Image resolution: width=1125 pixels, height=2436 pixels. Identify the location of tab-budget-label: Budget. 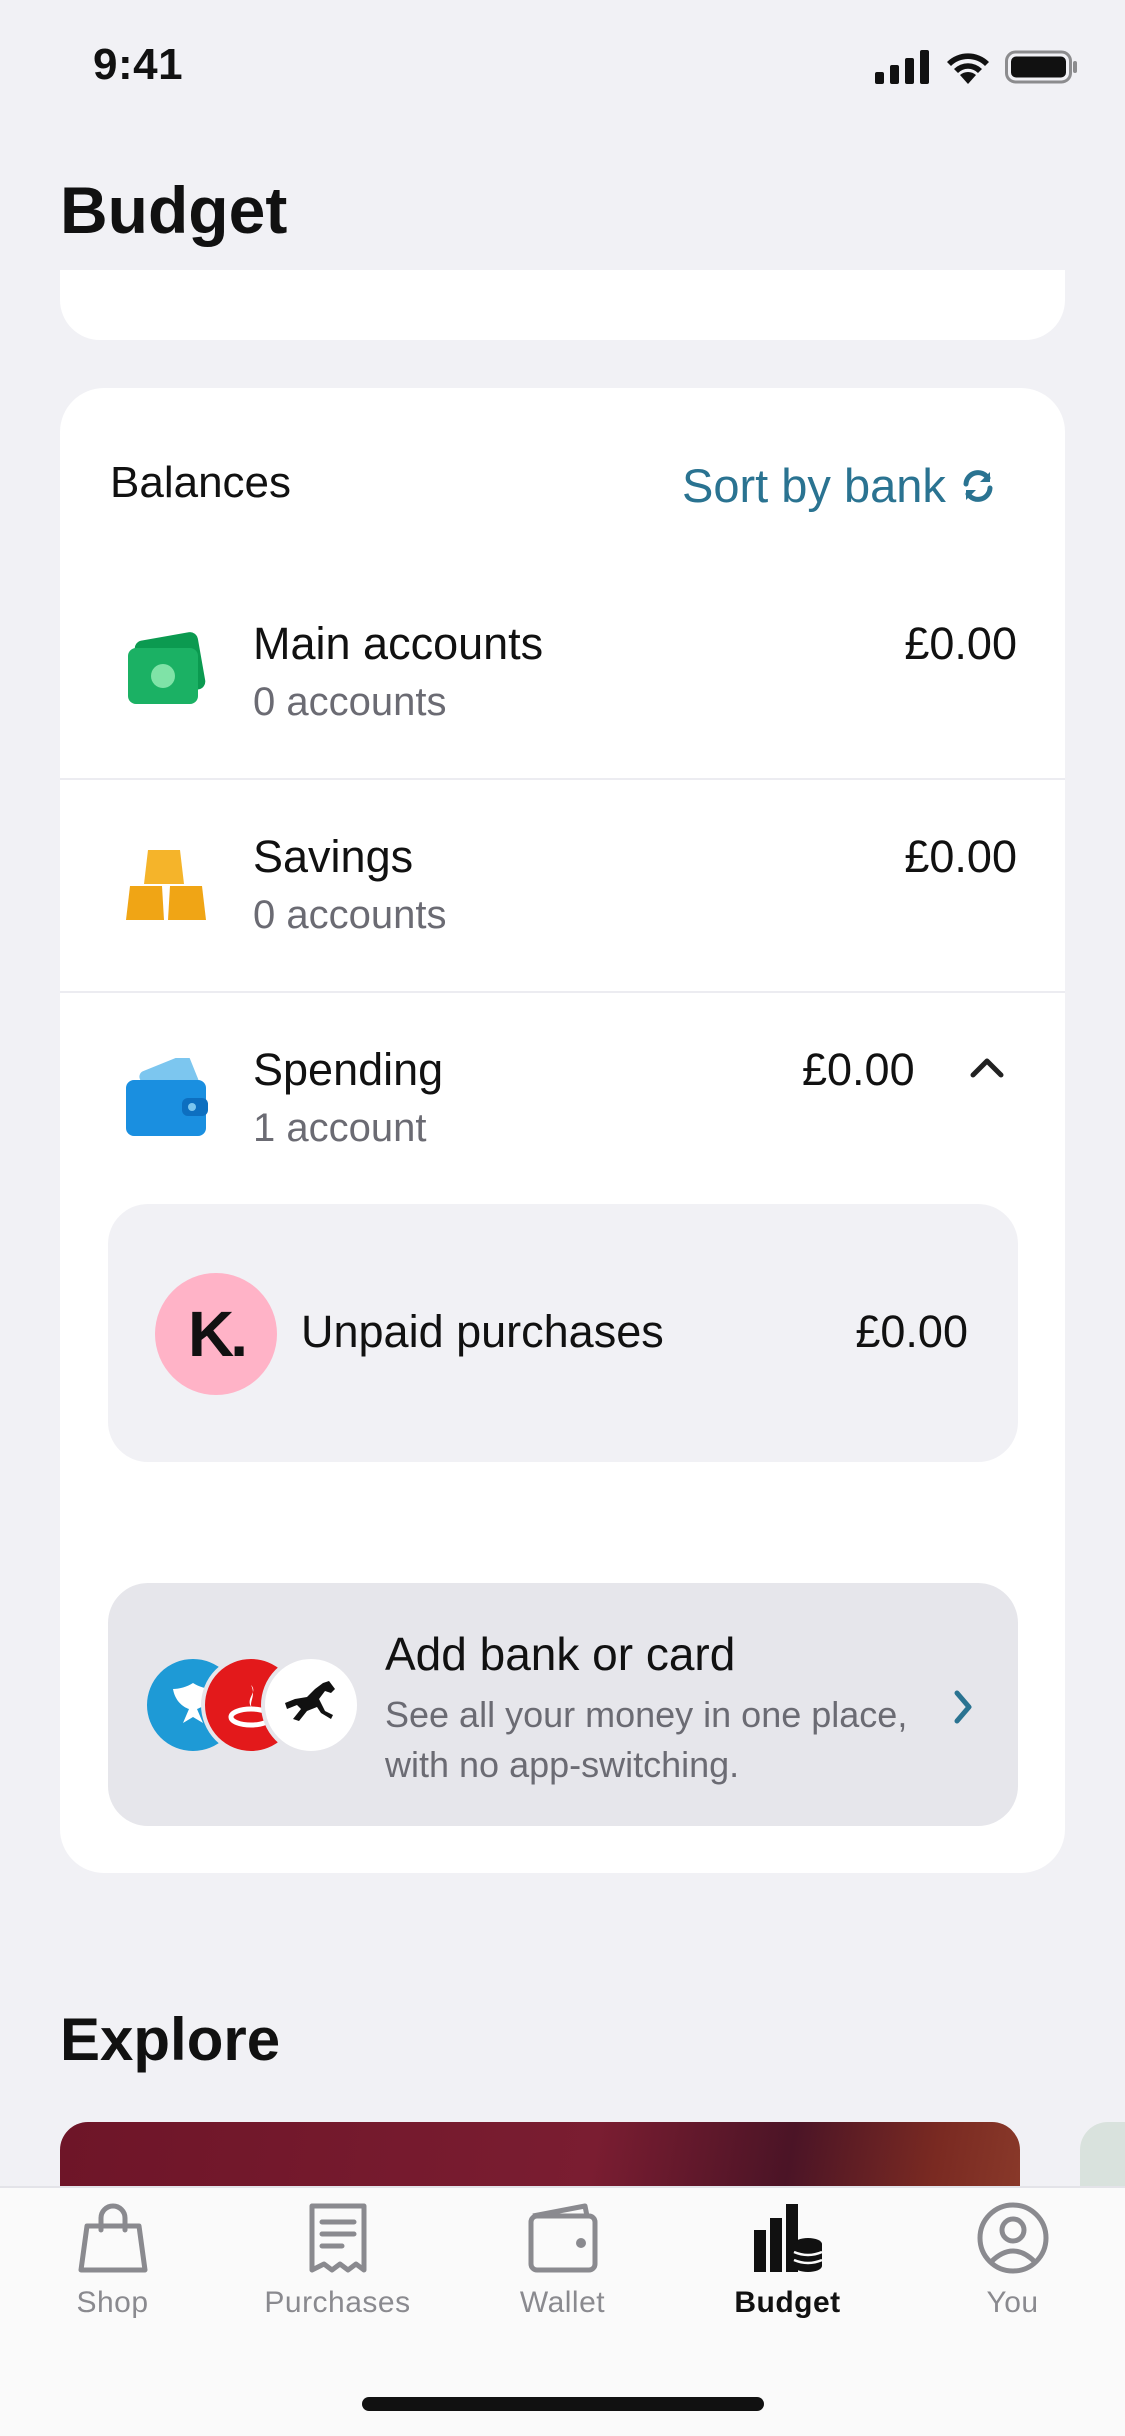
(787, 2302).